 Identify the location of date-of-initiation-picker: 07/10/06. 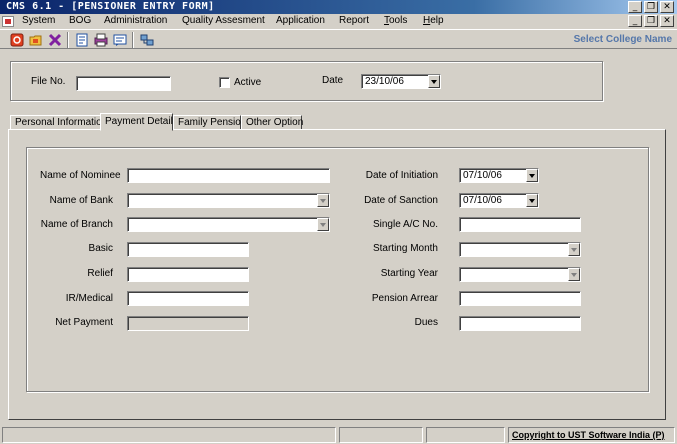
(499, 175).